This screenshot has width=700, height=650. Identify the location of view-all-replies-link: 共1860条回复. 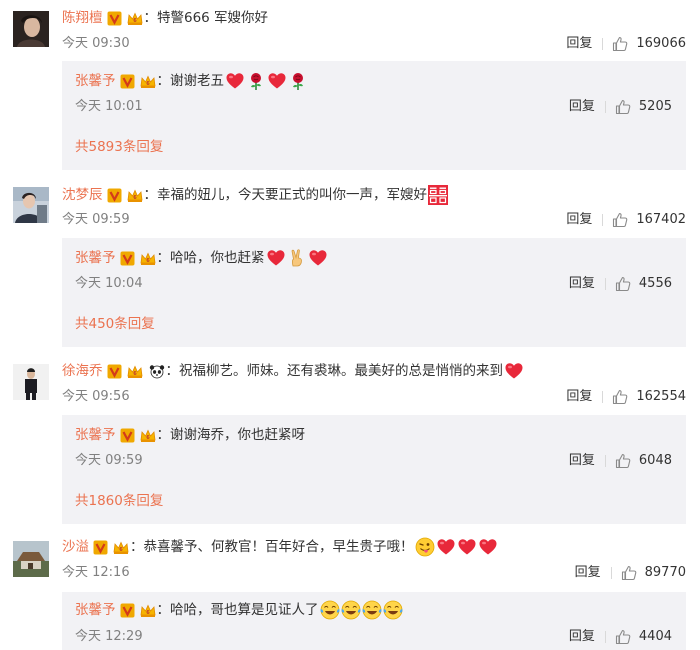
(119, 501).